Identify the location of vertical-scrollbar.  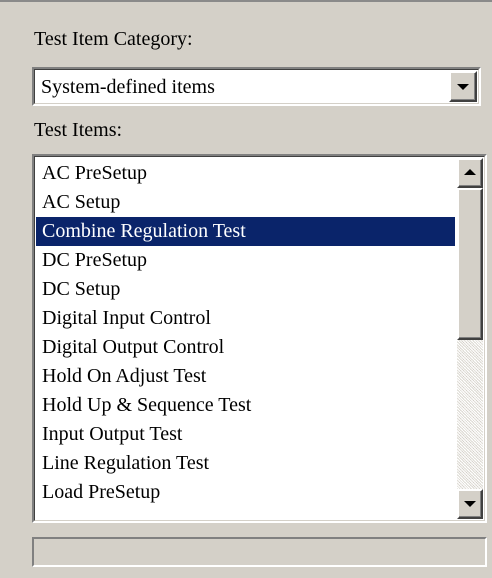
(470, 338).